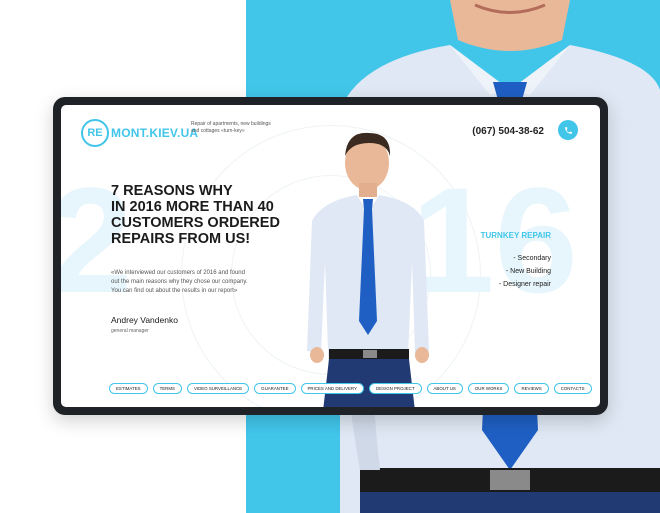 The height and width of the screenshot is (513, 660). I want to click on phone-number: (067) 504-38-62, so click(508, 131).